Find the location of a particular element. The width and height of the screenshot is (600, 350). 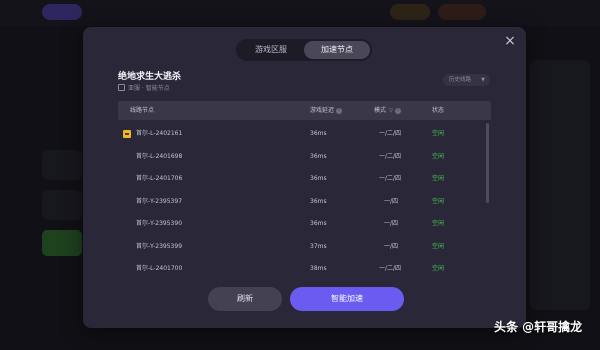

header-status: 状态 is located at coordinates (438, 110).